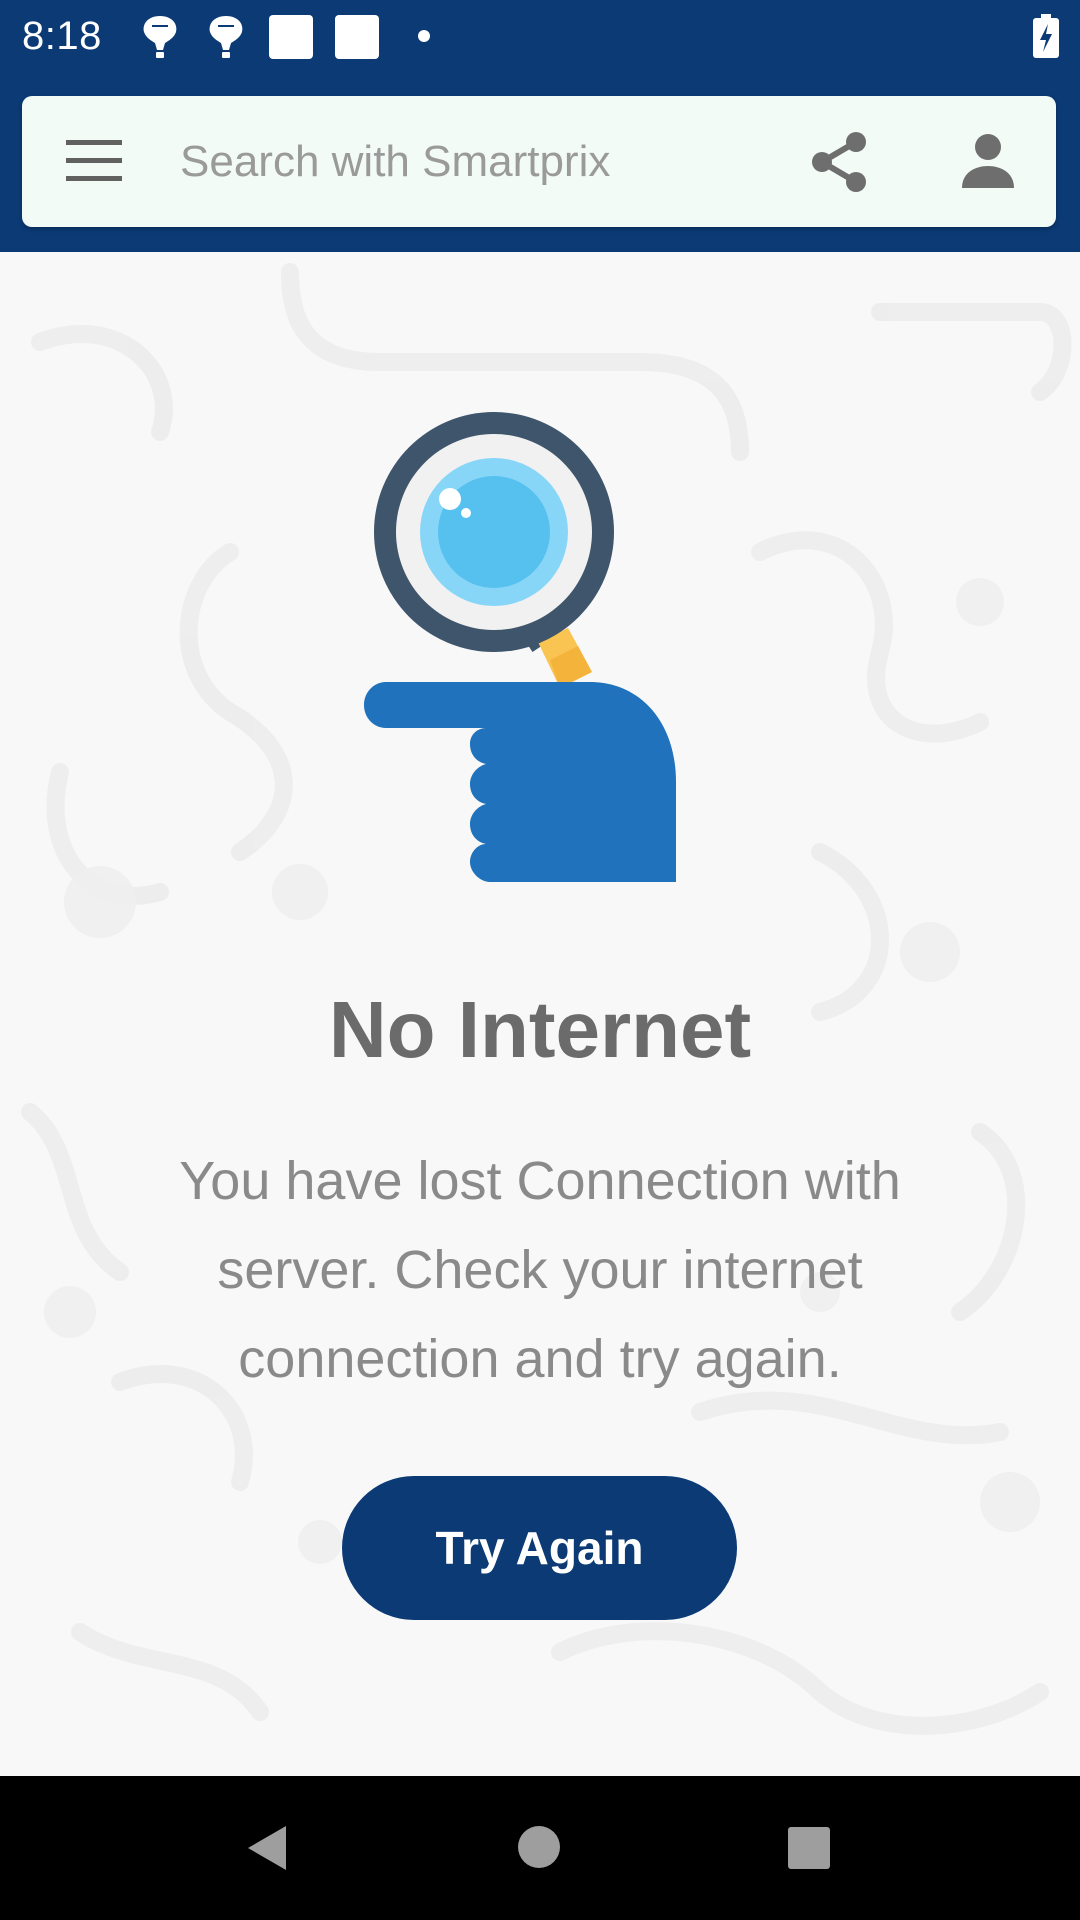 The height and width of the screenshot is (1920, 1080). I want to click on system-navigation-bar, so click(540, 1848).